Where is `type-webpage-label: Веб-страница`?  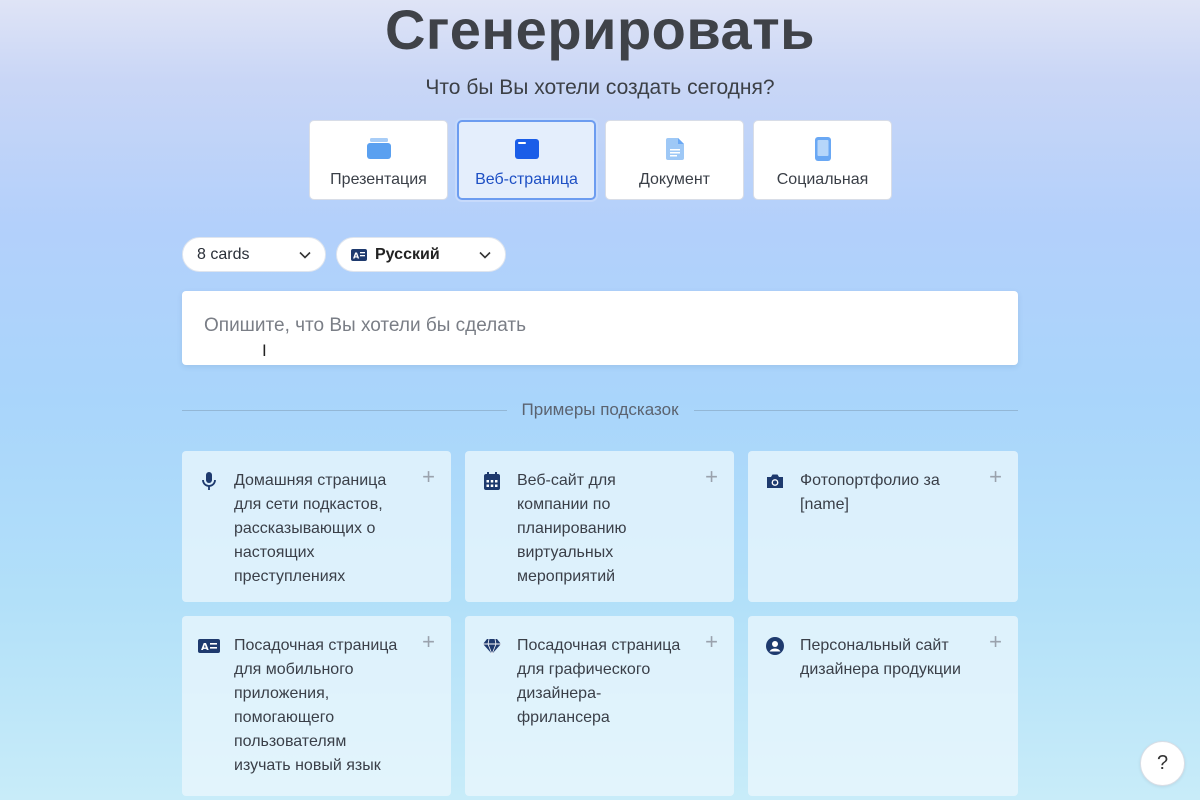
type-webpage-label: Веб-страница is located at coordinates (526, 179).